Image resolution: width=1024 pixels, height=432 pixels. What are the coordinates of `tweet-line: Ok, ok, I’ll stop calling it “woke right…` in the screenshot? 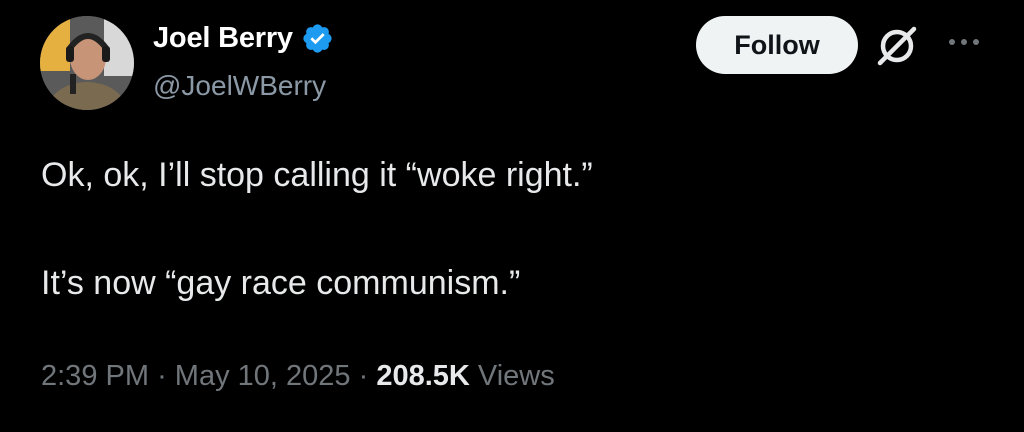 It's located at (317, 175).